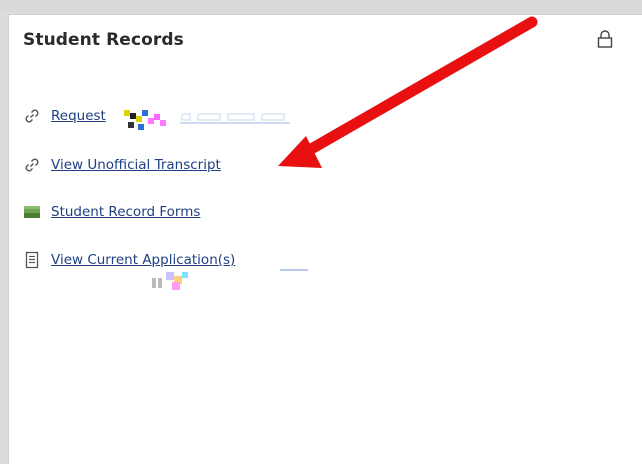 The image size is (642, 464). I want to click on form-image-icon, so click(32, 212).